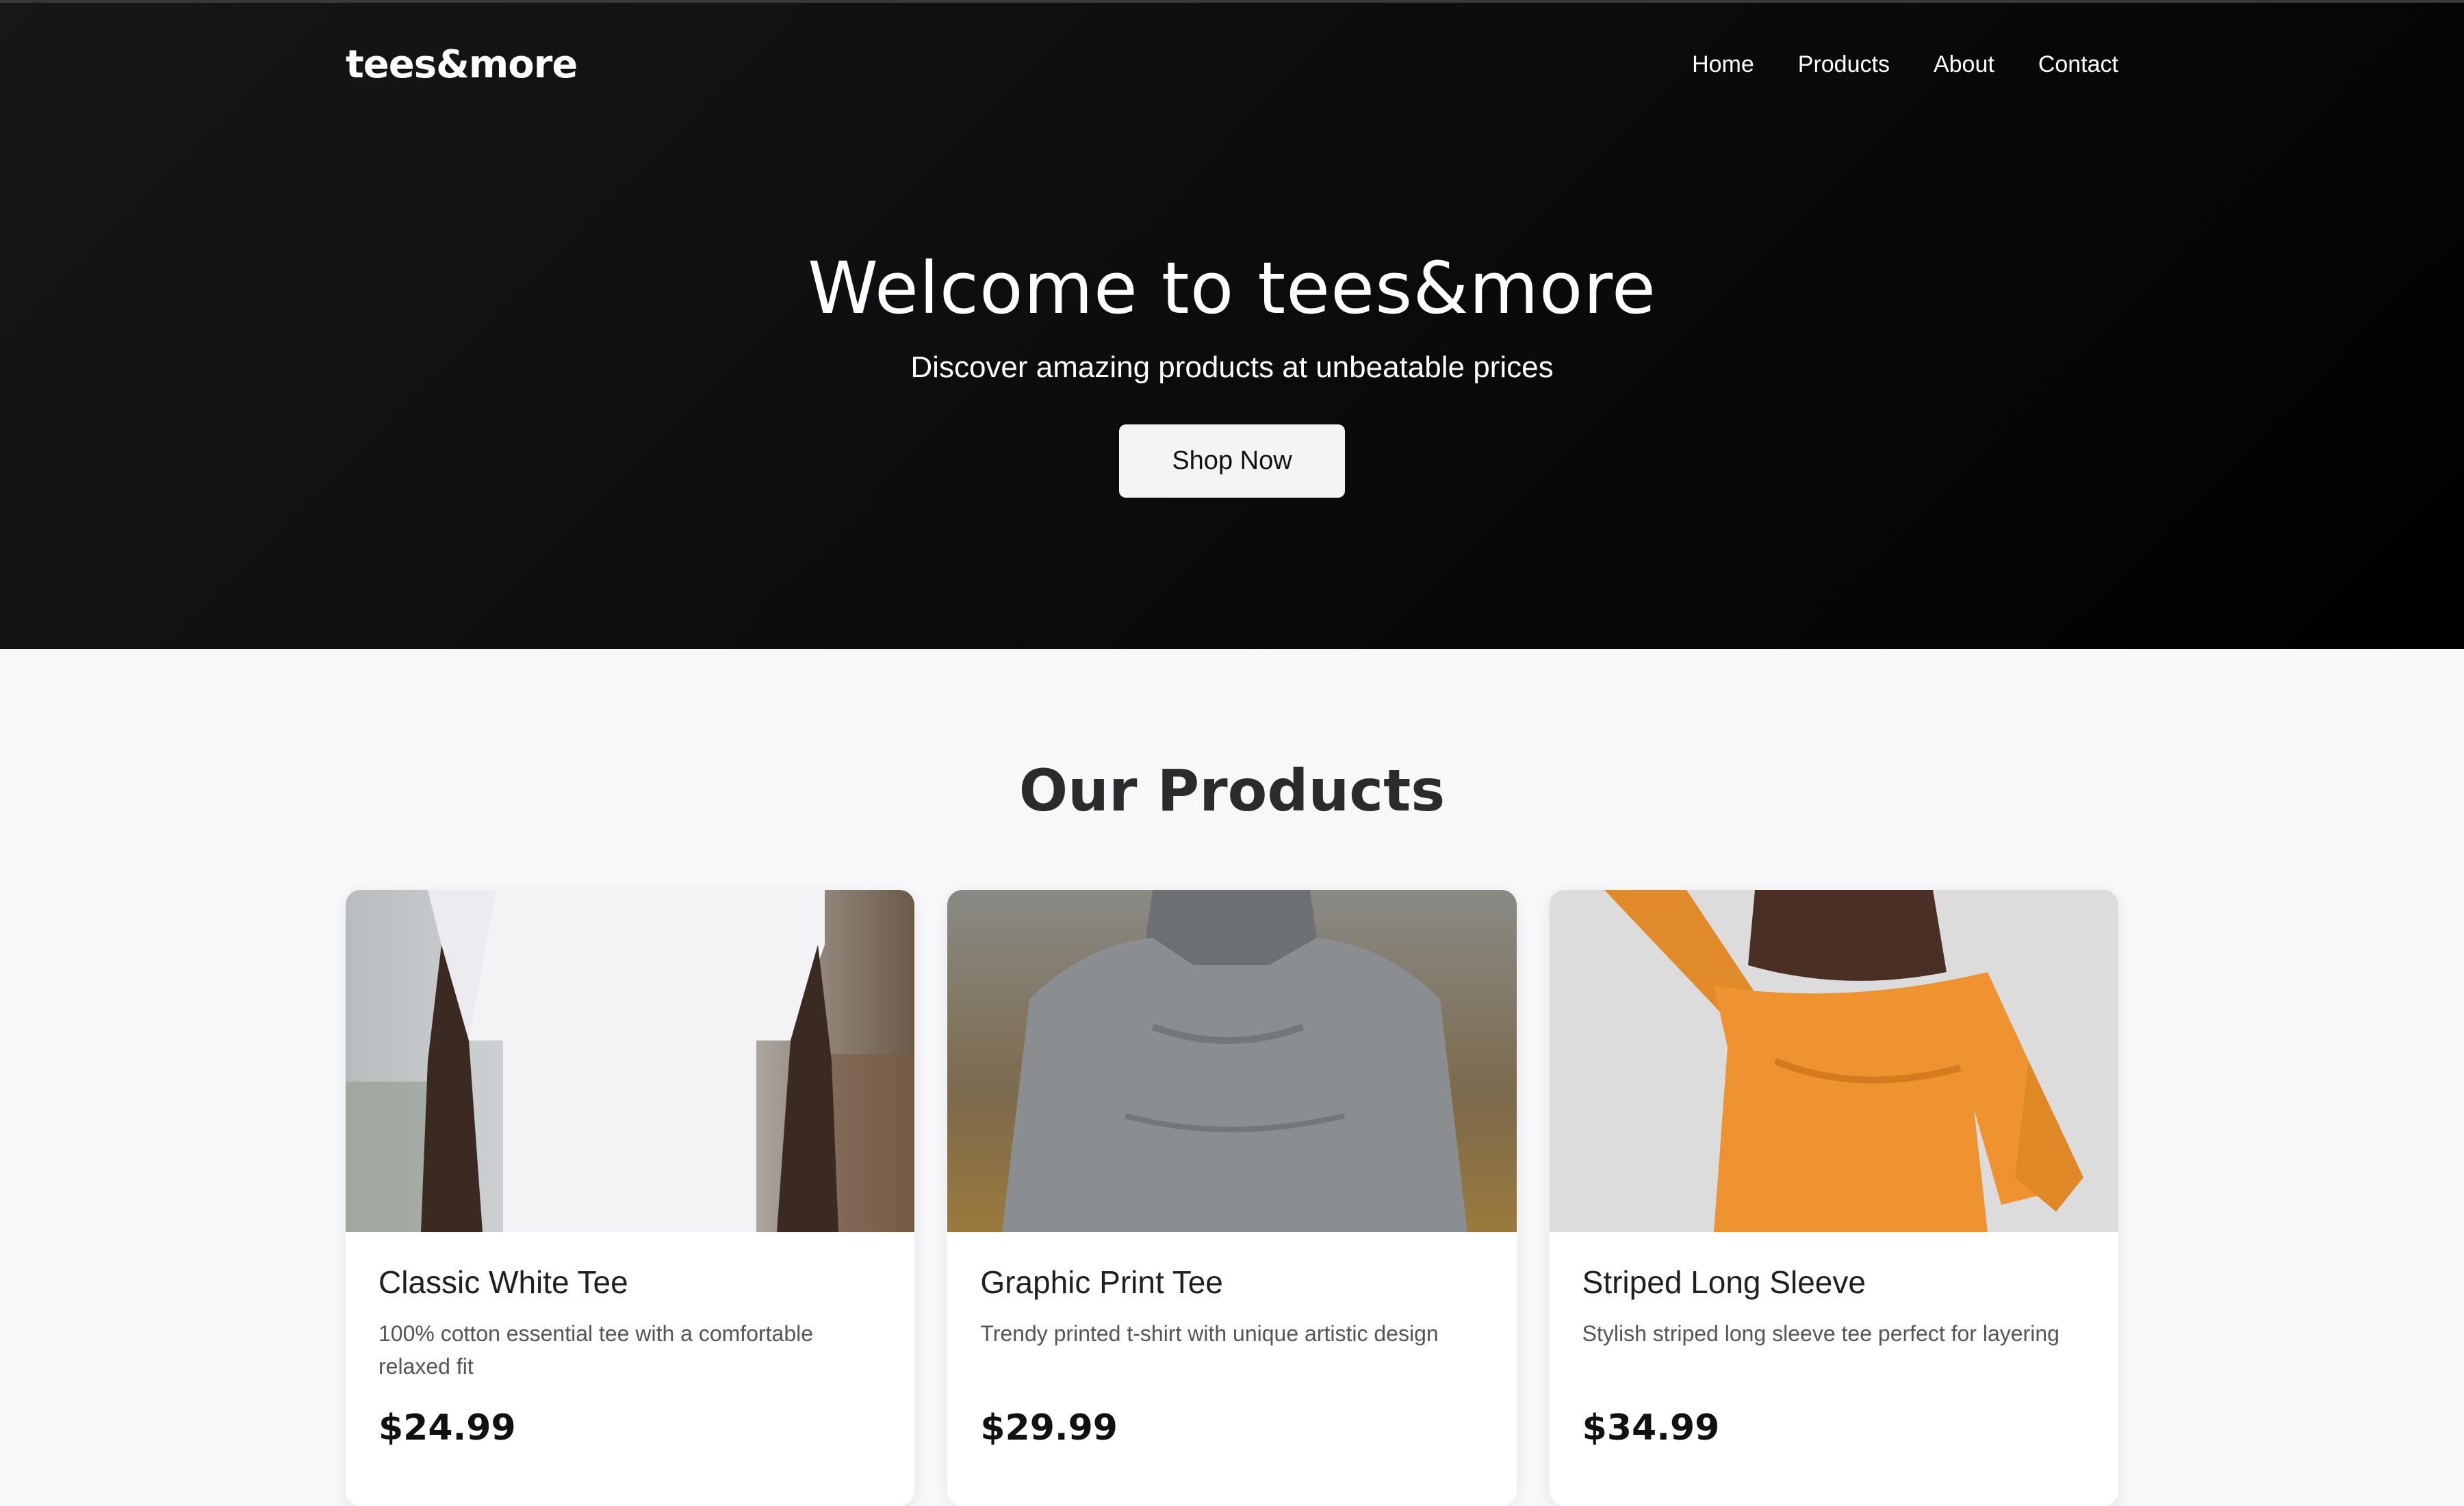 Image resolution: width=2464 pixels, height=1506 pixels. I want to click on orange-sweater-photo, so click(1833, 1061).